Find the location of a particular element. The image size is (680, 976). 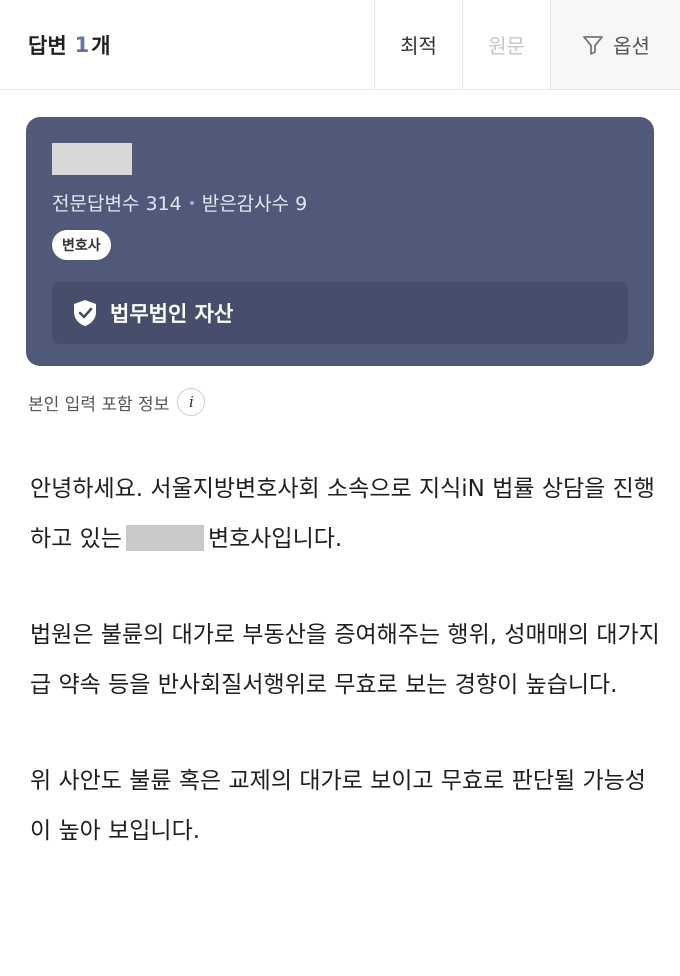

self-input-info: 본인 입력 포함 정보 i is located at coordinates (117, 402).